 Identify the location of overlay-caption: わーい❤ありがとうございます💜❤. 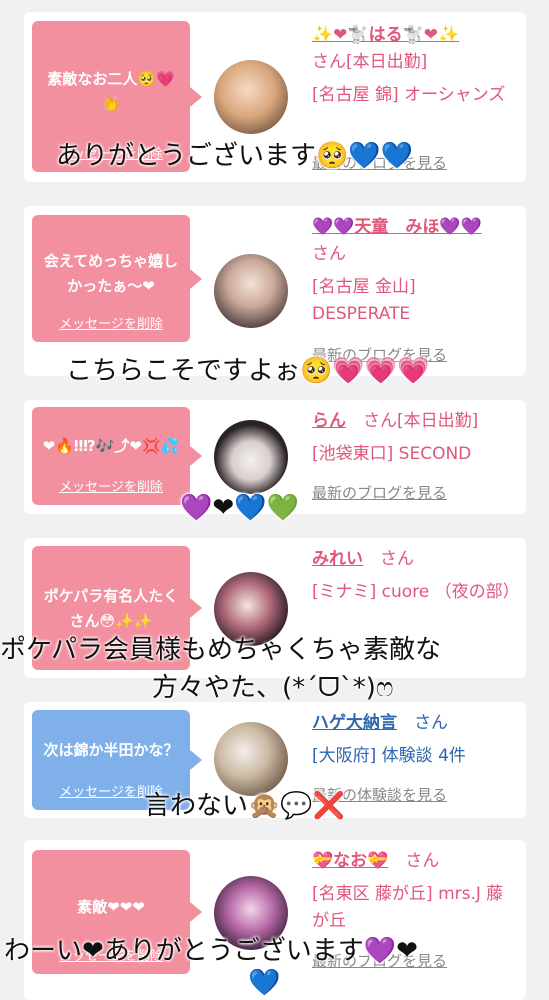
(211, 951).